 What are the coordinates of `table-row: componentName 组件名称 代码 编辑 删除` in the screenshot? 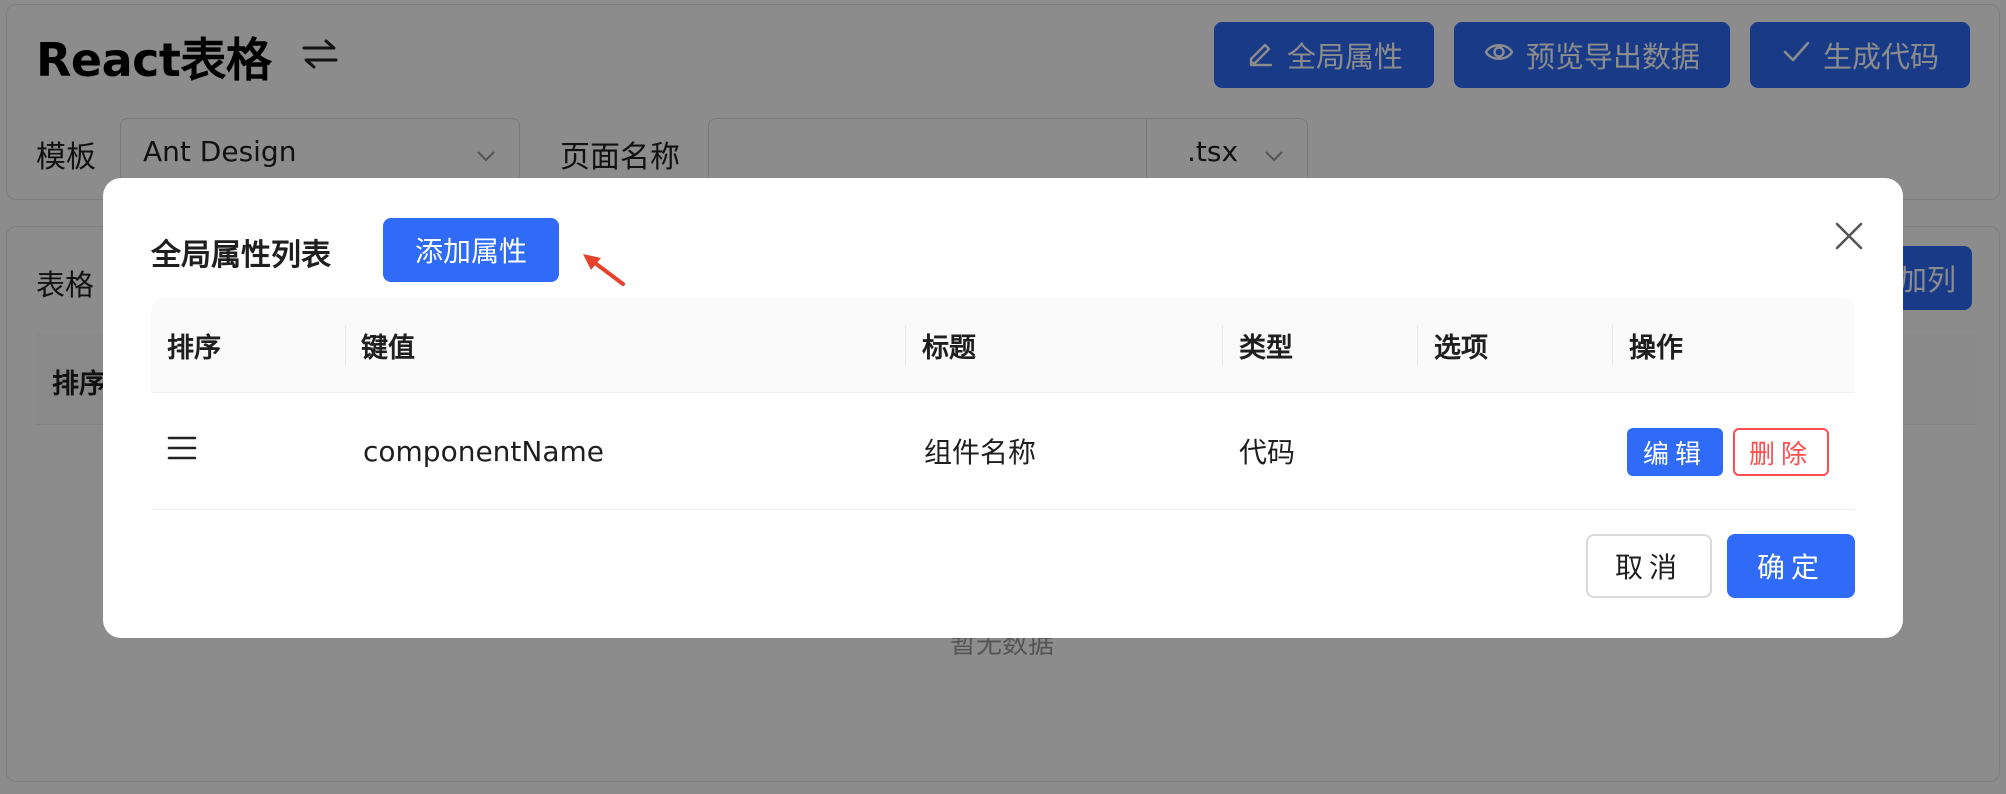 It's located at (1003, 451).